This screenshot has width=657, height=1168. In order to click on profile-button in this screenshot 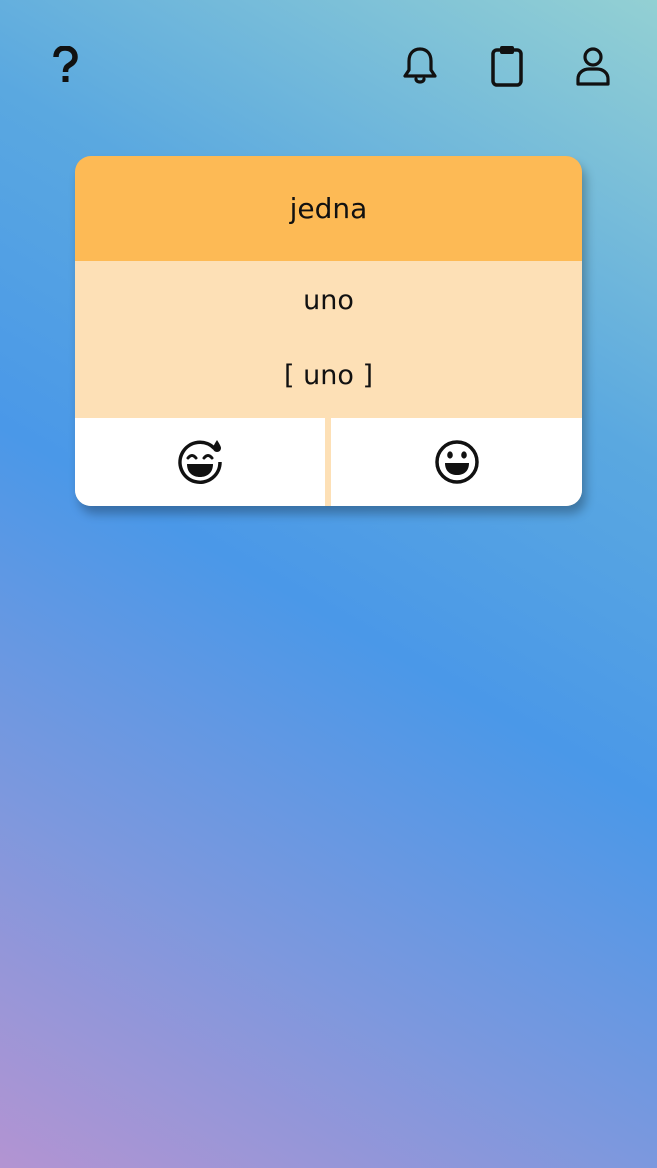, I will do `click(593, 66)`.